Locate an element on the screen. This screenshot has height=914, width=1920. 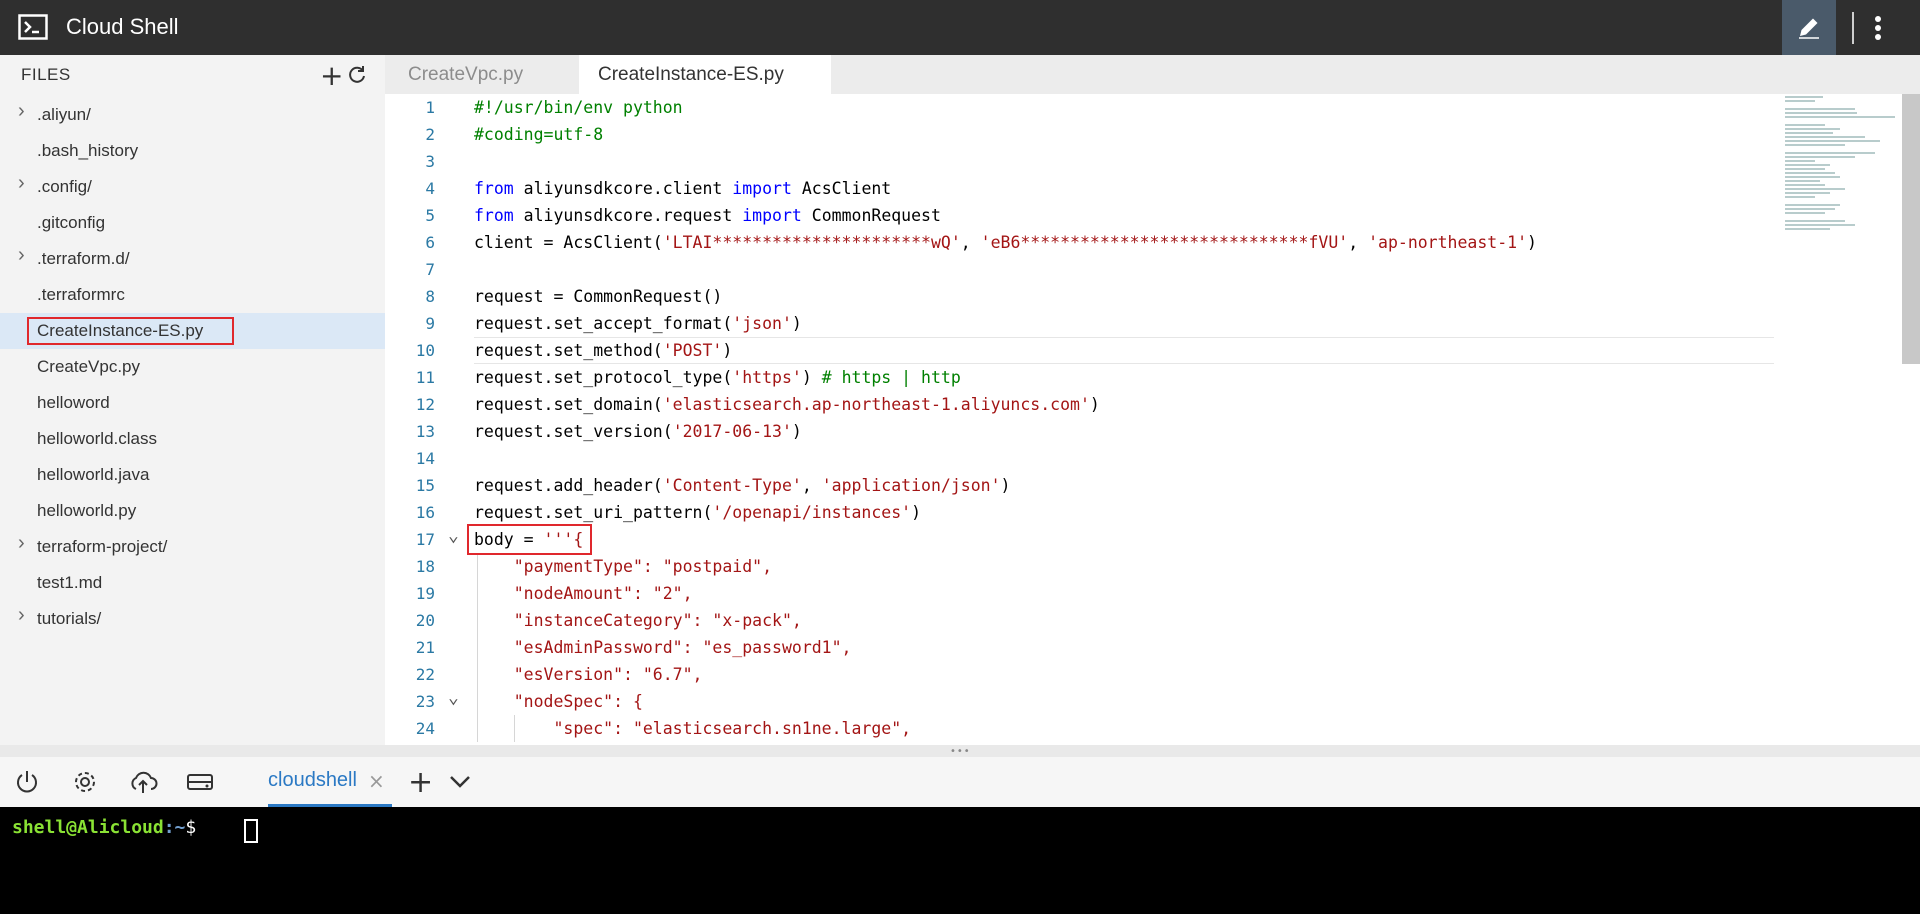
file-tree-item: › .aliyun/ is located at coordinates (192, 115).